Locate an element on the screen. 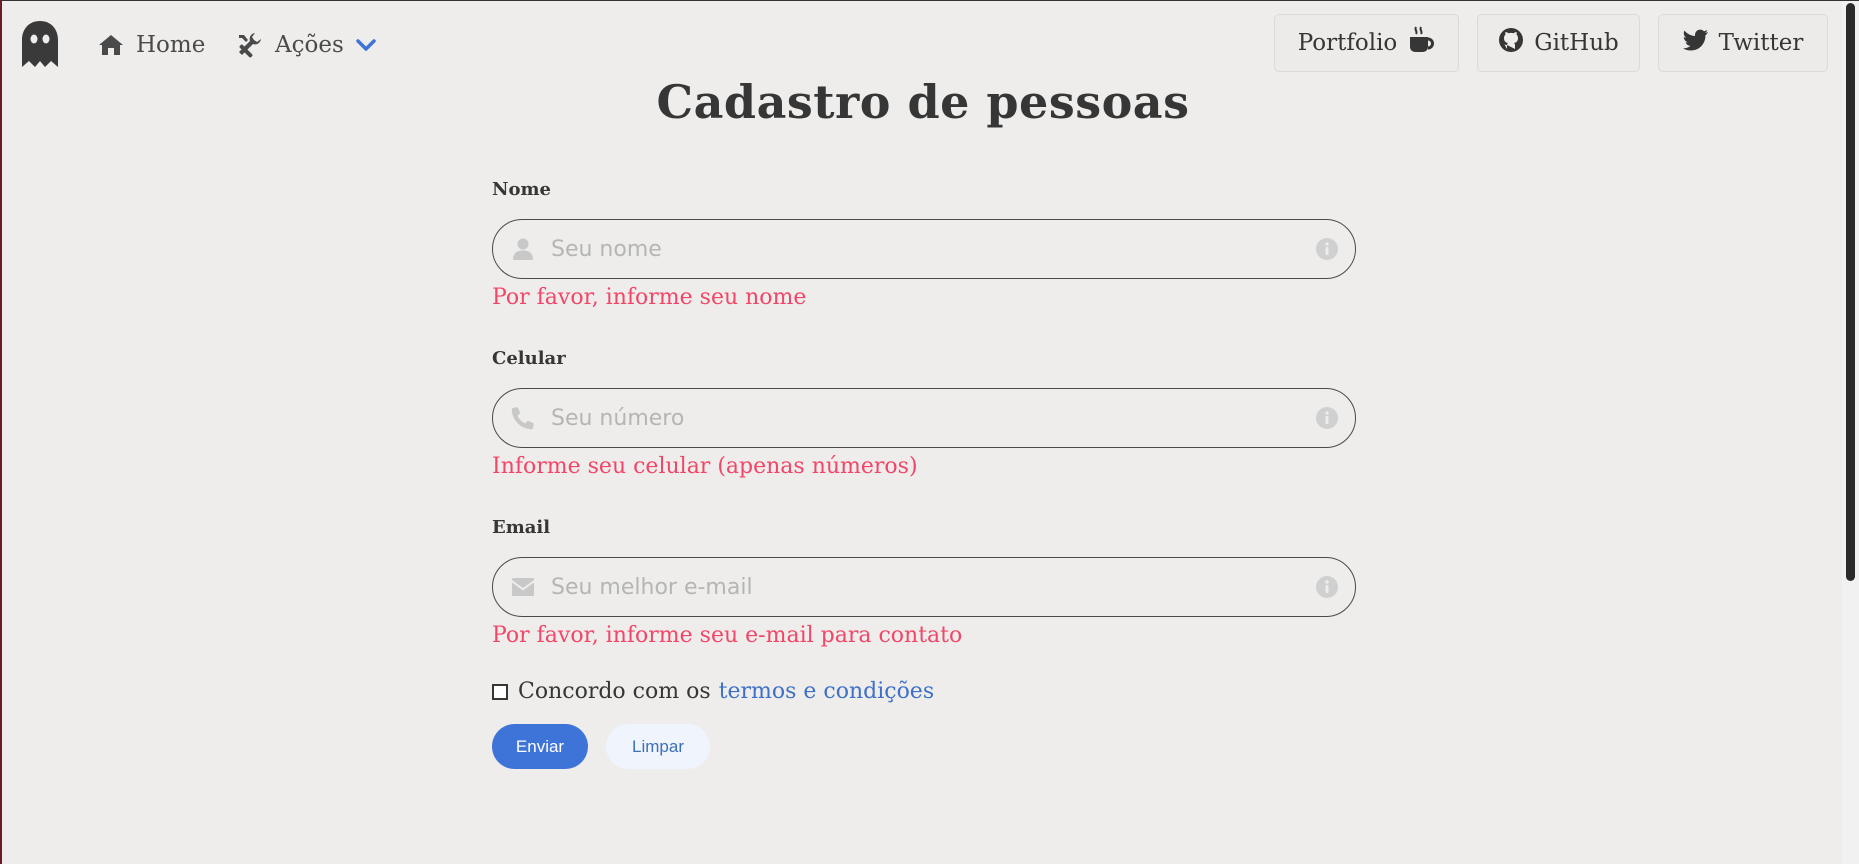 The height and width of the screenshot is (864, 1859). twitter-button-label: Twitter is located at coordinates (1761, 43).